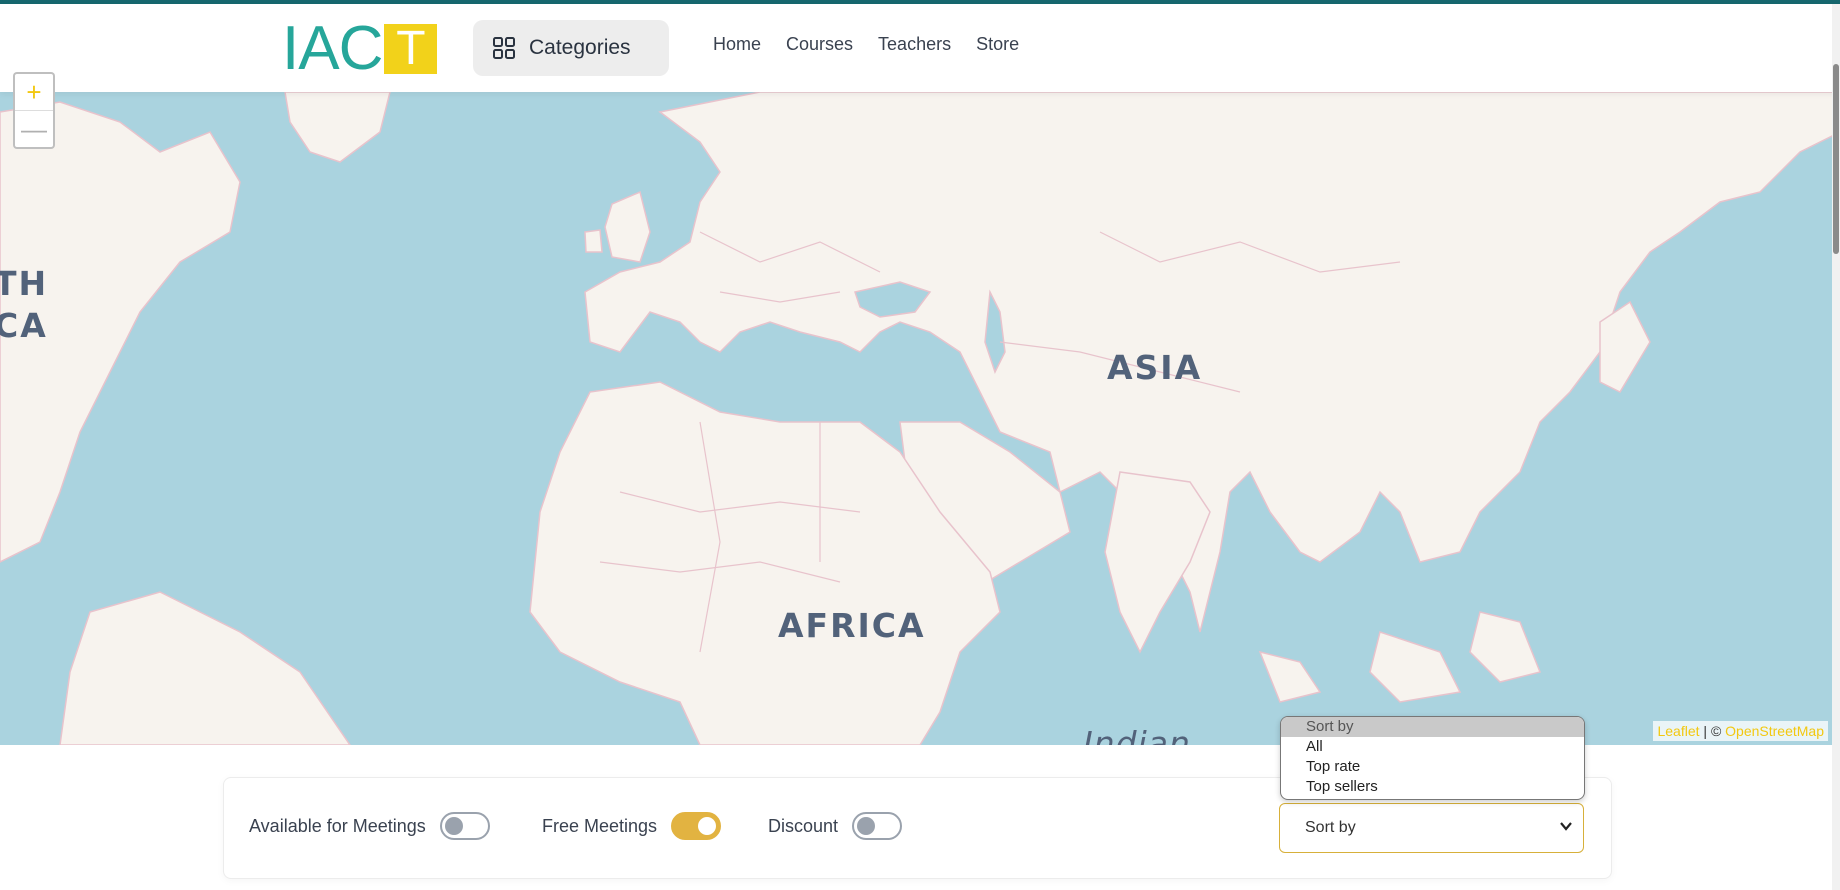 The height and width of the screenshot is (890, 1840). What do you see at coordinates (866, 44) in the screenshot?
I see `main-nav: Home Courses Teachers Store` at bounding box center [866, 44].